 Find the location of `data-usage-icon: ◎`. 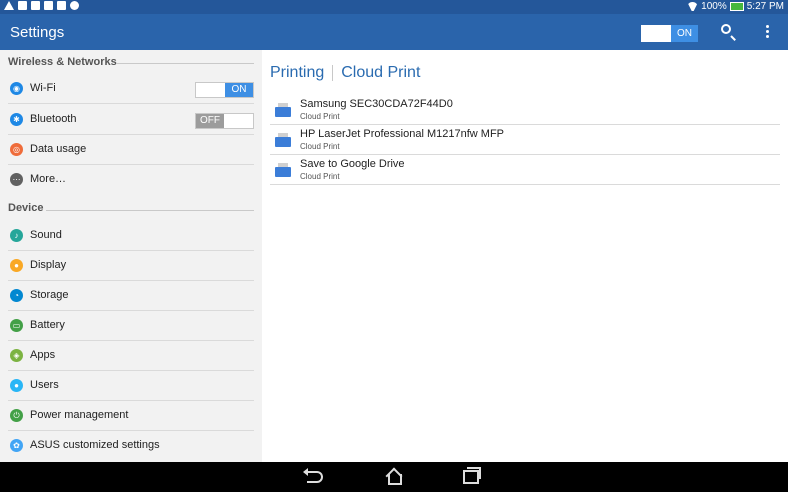

data-usage-icon: ◎ is located at coordinates (16, 149).